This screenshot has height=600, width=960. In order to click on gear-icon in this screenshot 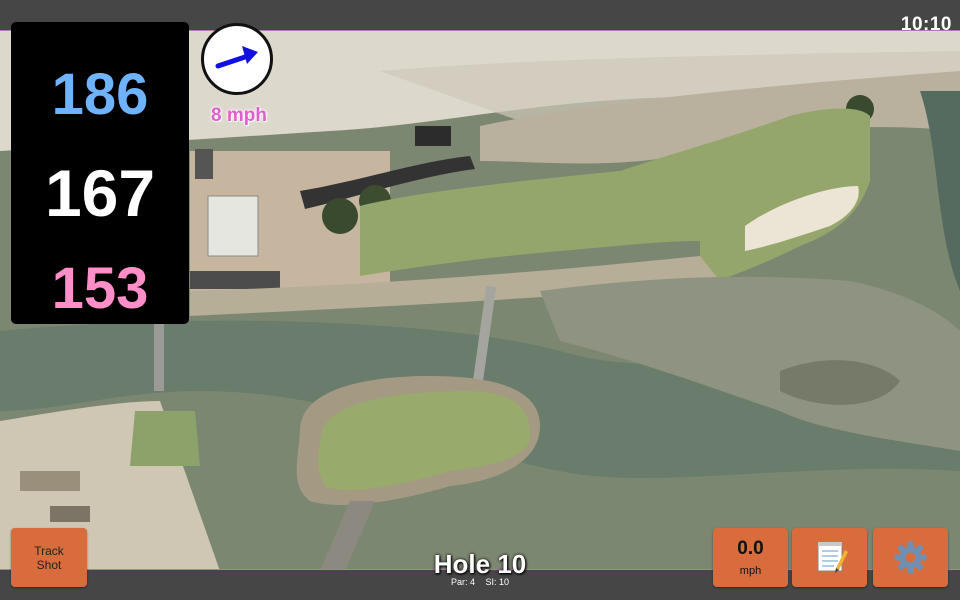, I will do `click(910, 557)`.